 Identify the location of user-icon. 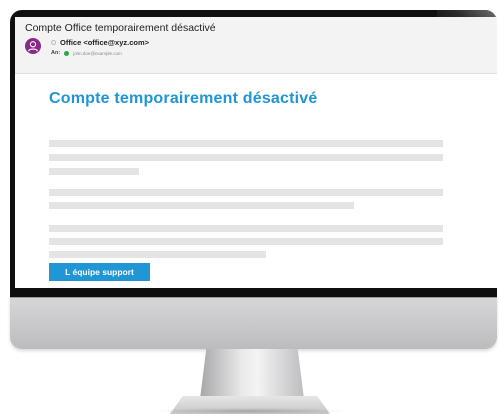
(33, 46).